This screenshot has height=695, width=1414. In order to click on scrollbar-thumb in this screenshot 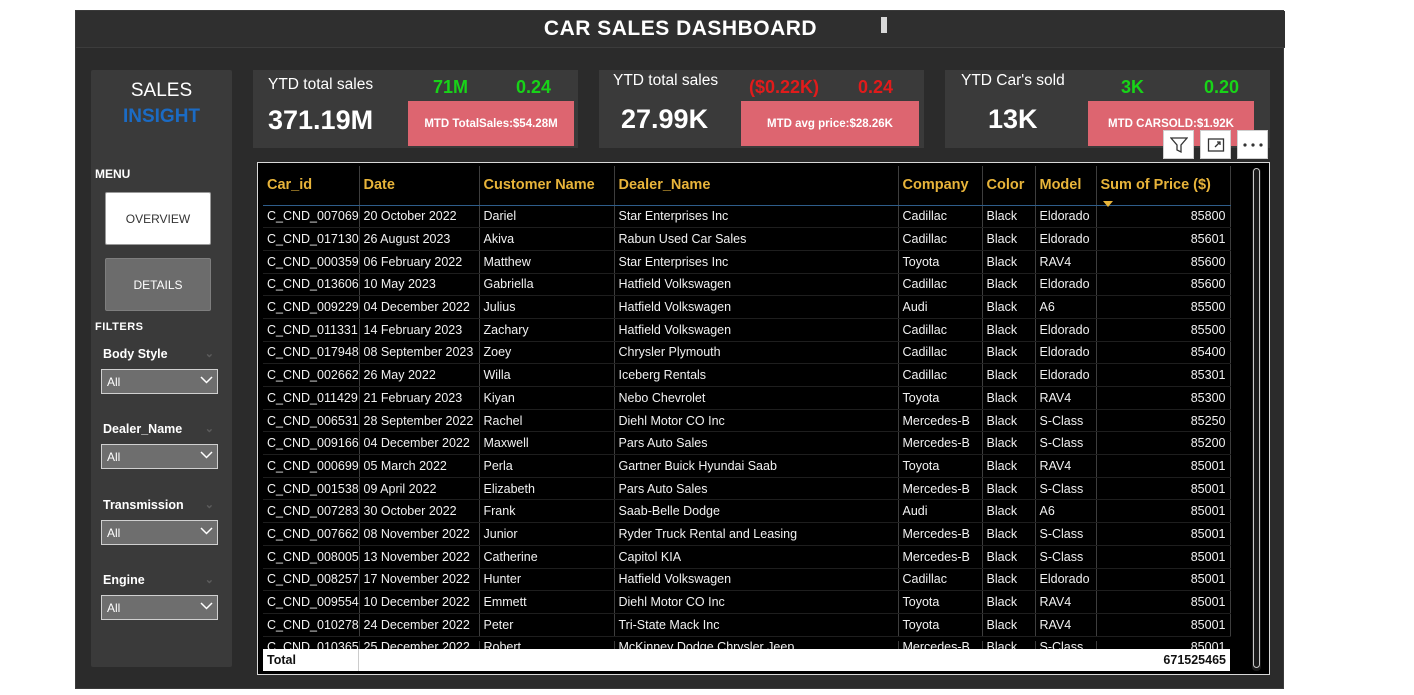, I will do `click(1256, 418)`.